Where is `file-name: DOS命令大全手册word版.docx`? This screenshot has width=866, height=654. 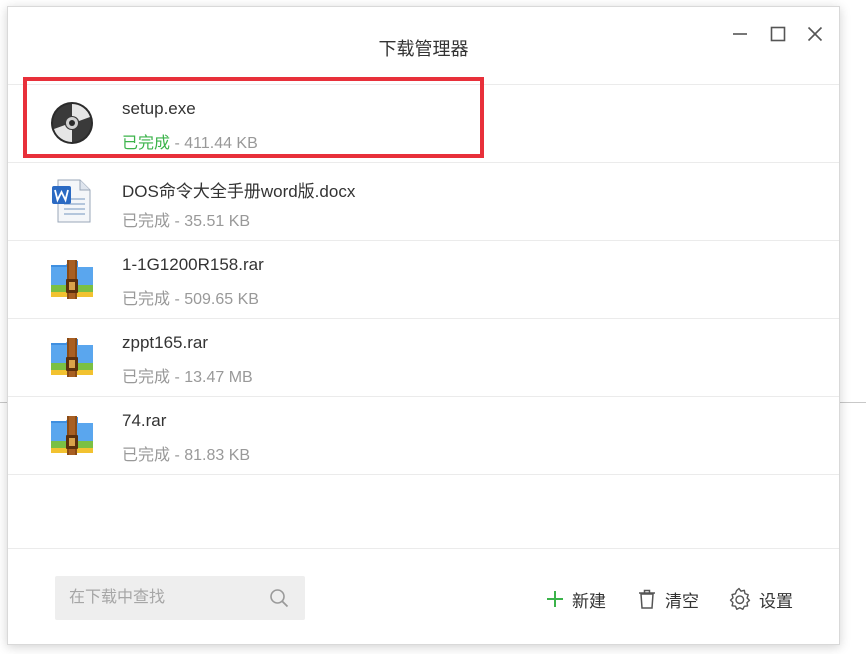
file-name: DOS命令大全手册word版.docx is located at coordinates (239, 191).